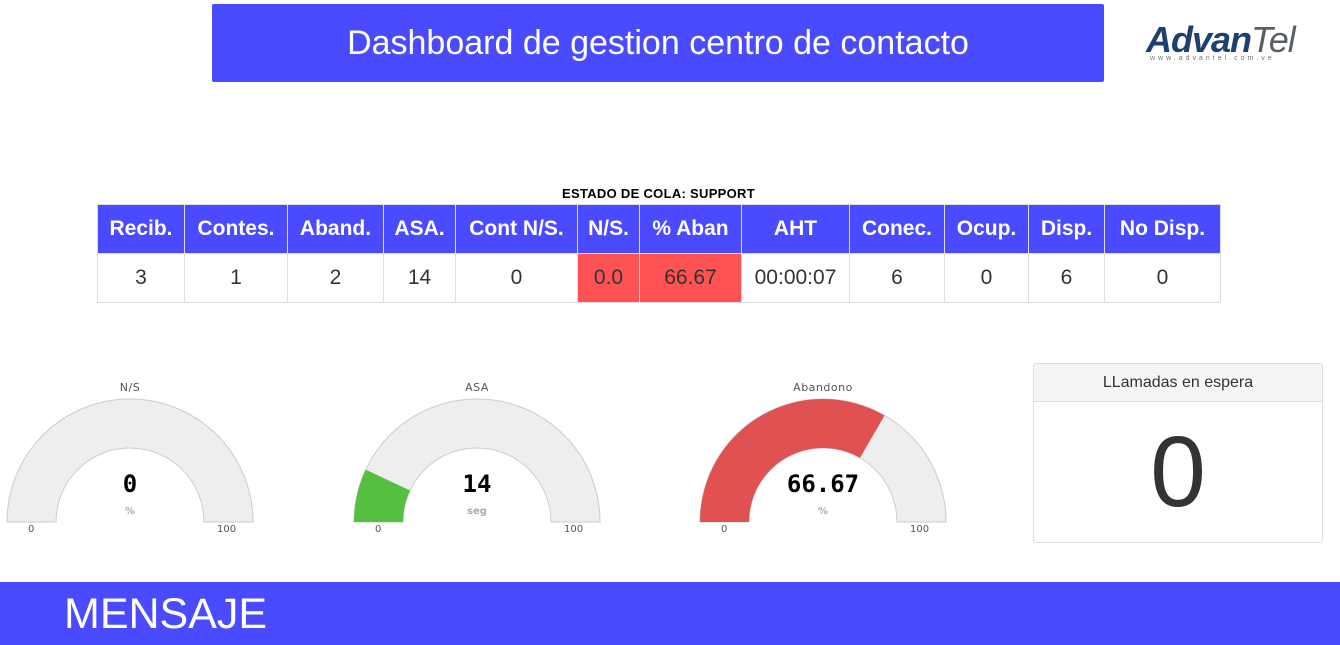  What do you see at coordinates (227, 529) in the screenshot?
I see `gauge-ns-max: 100` at bounding box center [227, 529].